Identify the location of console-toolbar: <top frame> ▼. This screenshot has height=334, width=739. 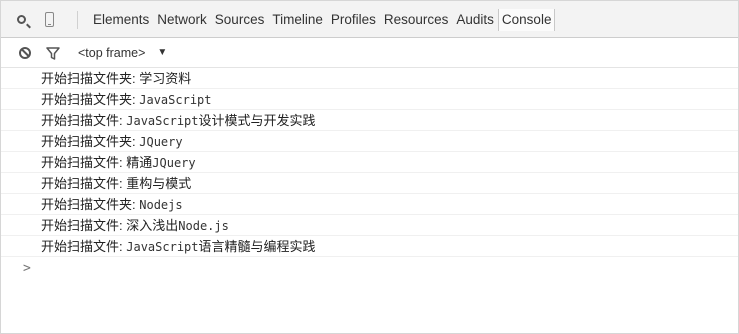
(369, 53).